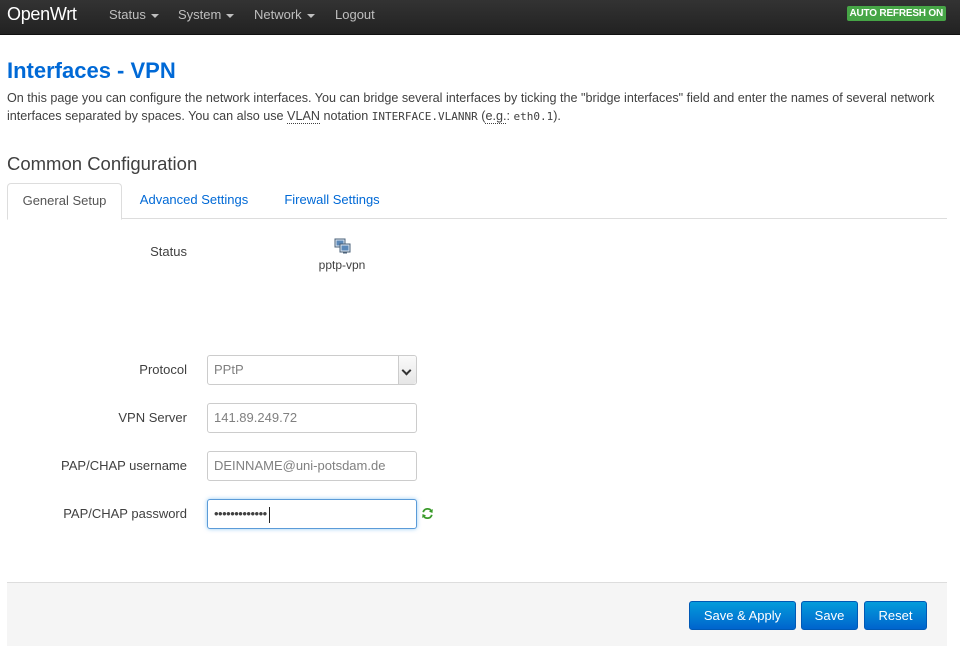 This screenshot has height=649, width=960. Describe the element at coordinates (896, 13) in the screenshot. I see `auto-refresh-toggle: AUTO REFRESH ON` at that location.